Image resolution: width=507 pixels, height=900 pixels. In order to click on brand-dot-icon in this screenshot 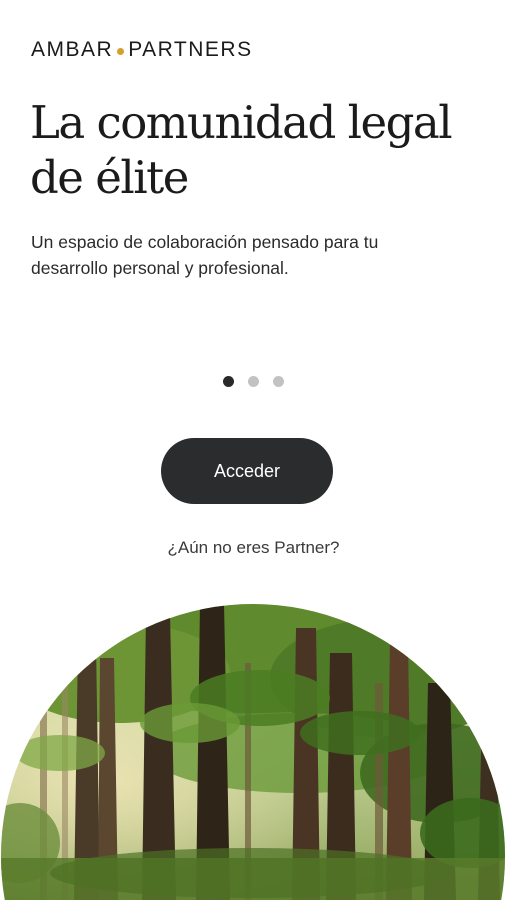, I will do `click(121, 51)`.